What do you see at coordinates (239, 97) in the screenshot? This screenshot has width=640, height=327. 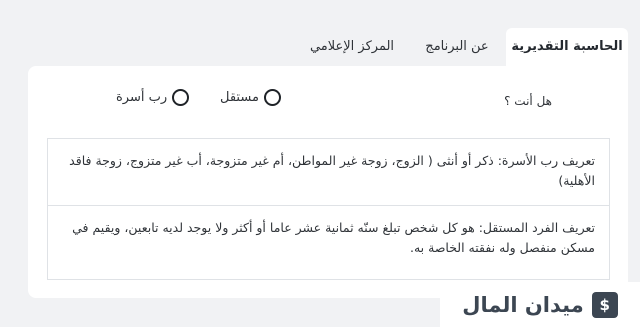 I see `radio-independent-label: مستقل` at bounding box center [239, 97].